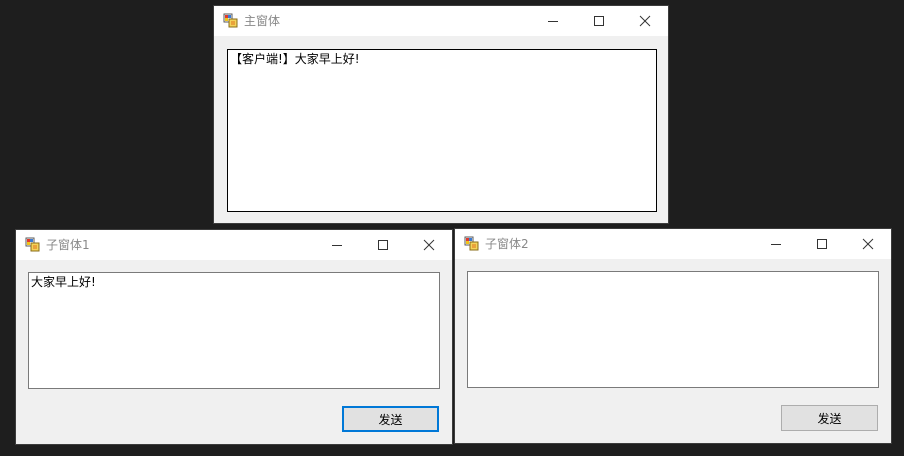 Image resolution: width=904 pixels, height=456 pixels. I want to click on window-title: 主窗体, so click(262, 21).